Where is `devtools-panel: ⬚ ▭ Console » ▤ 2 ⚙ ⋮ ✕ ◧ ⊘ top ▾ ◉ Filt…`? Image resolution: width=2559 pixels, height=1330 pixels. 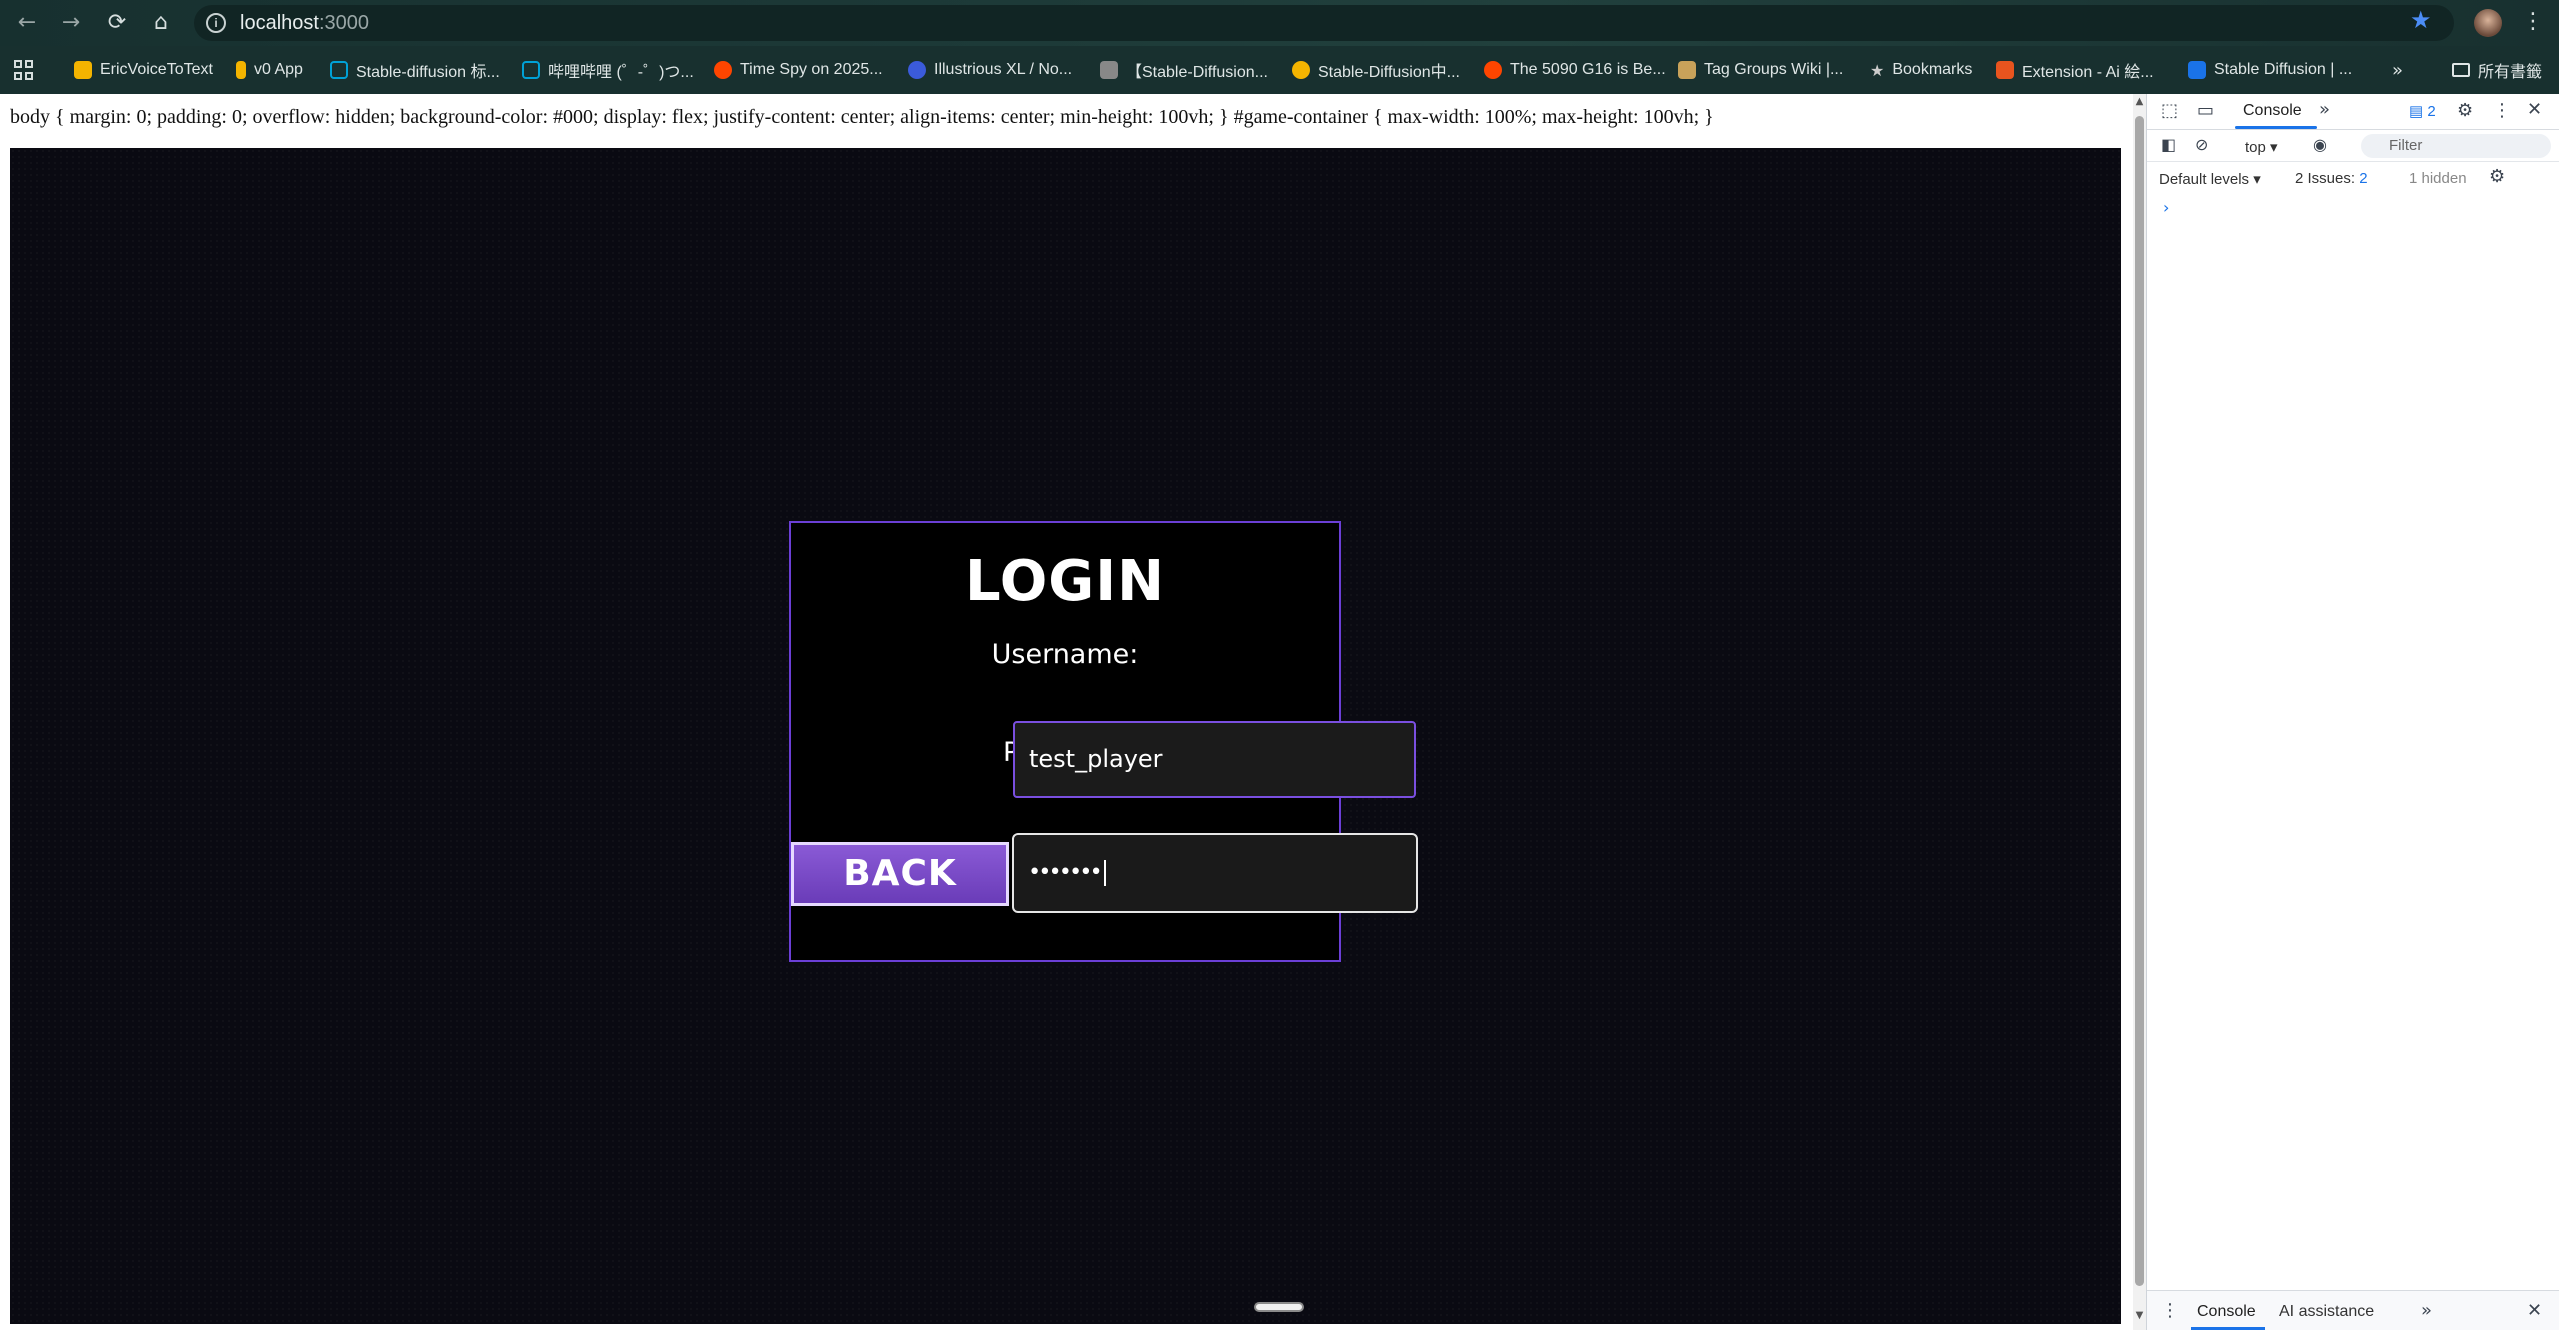 devtools-panel: ⬚ ▭ Console » ▤ 2 ⚙ ⋮ ✕ ◧ ⊘ top ▾ ◉ Filt… is located at coordinates (2352, 712).